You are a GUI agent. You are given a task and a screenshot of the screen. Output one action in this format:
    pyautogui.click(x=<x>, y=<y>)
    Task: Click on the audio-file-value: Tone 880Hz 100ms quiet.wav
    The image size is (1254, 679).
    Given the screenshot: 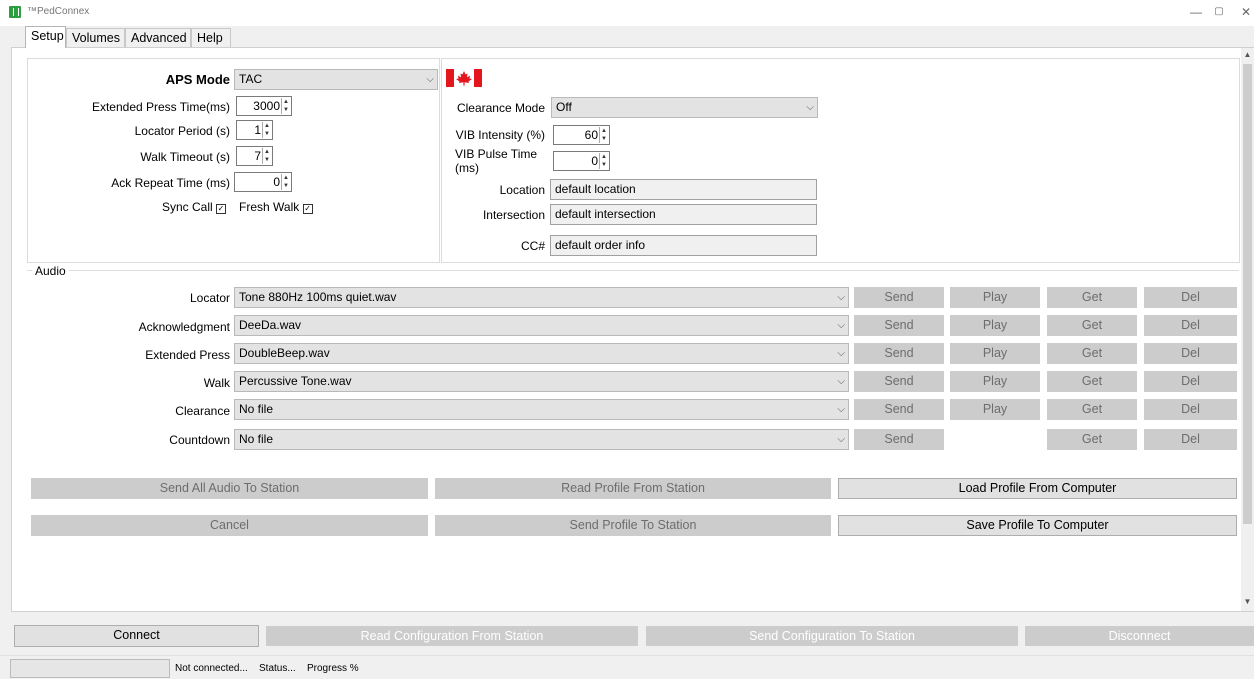 What is the action you would take?
    pyautogui.click(x=318, y=297)
    